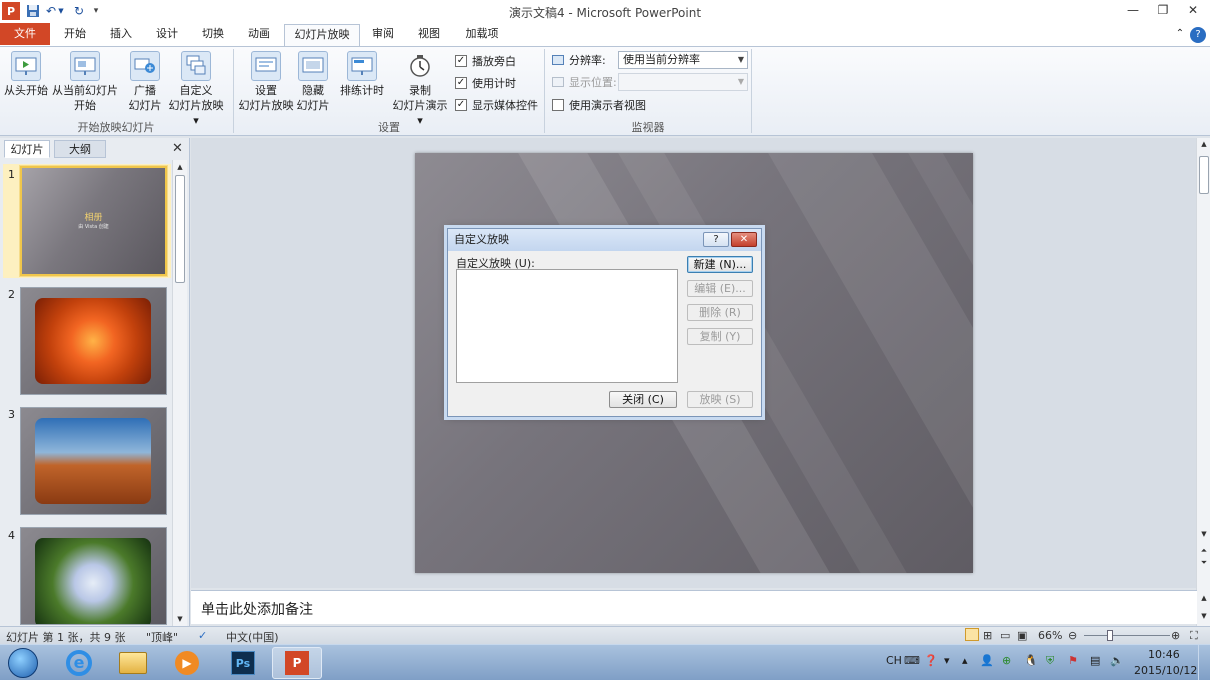  What do you see at coordinates (1127, 635) in the screenshot?
I see `zoom-slider` at bounding box center [1127, 635].